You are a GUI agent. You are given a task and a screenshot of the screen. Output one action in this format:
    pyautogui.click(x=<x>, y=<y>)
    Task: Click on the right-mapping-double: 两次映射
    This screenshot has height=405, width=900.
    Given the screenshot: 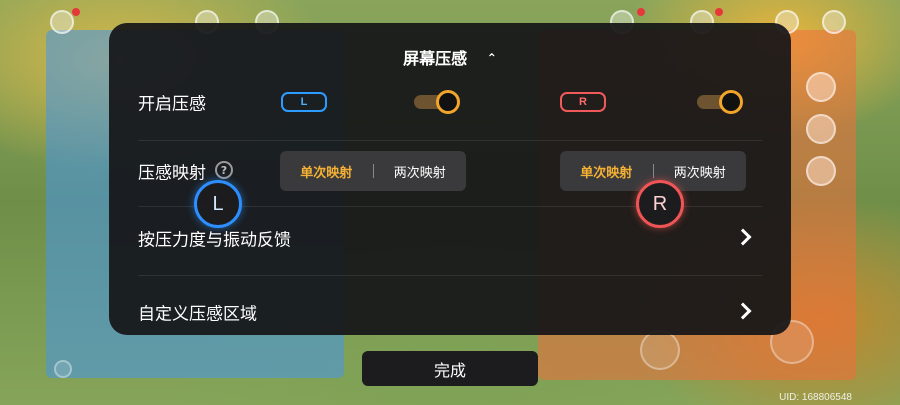 What is the action you would take?
    pyautogui.click(x=700, y=171)
    